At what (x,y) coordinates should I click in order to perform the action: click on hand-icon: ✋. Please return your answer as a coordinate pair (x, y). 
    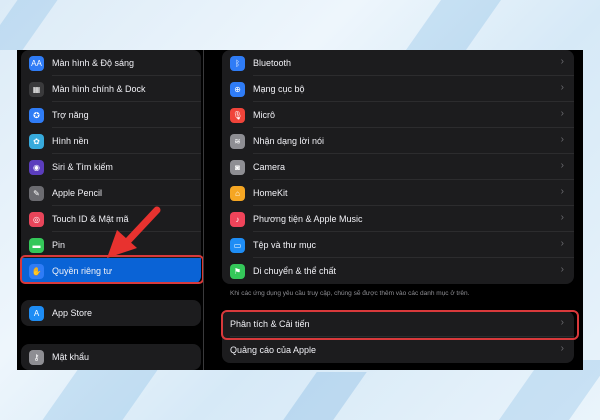
    Looking at the image, I should click on (36, 271).